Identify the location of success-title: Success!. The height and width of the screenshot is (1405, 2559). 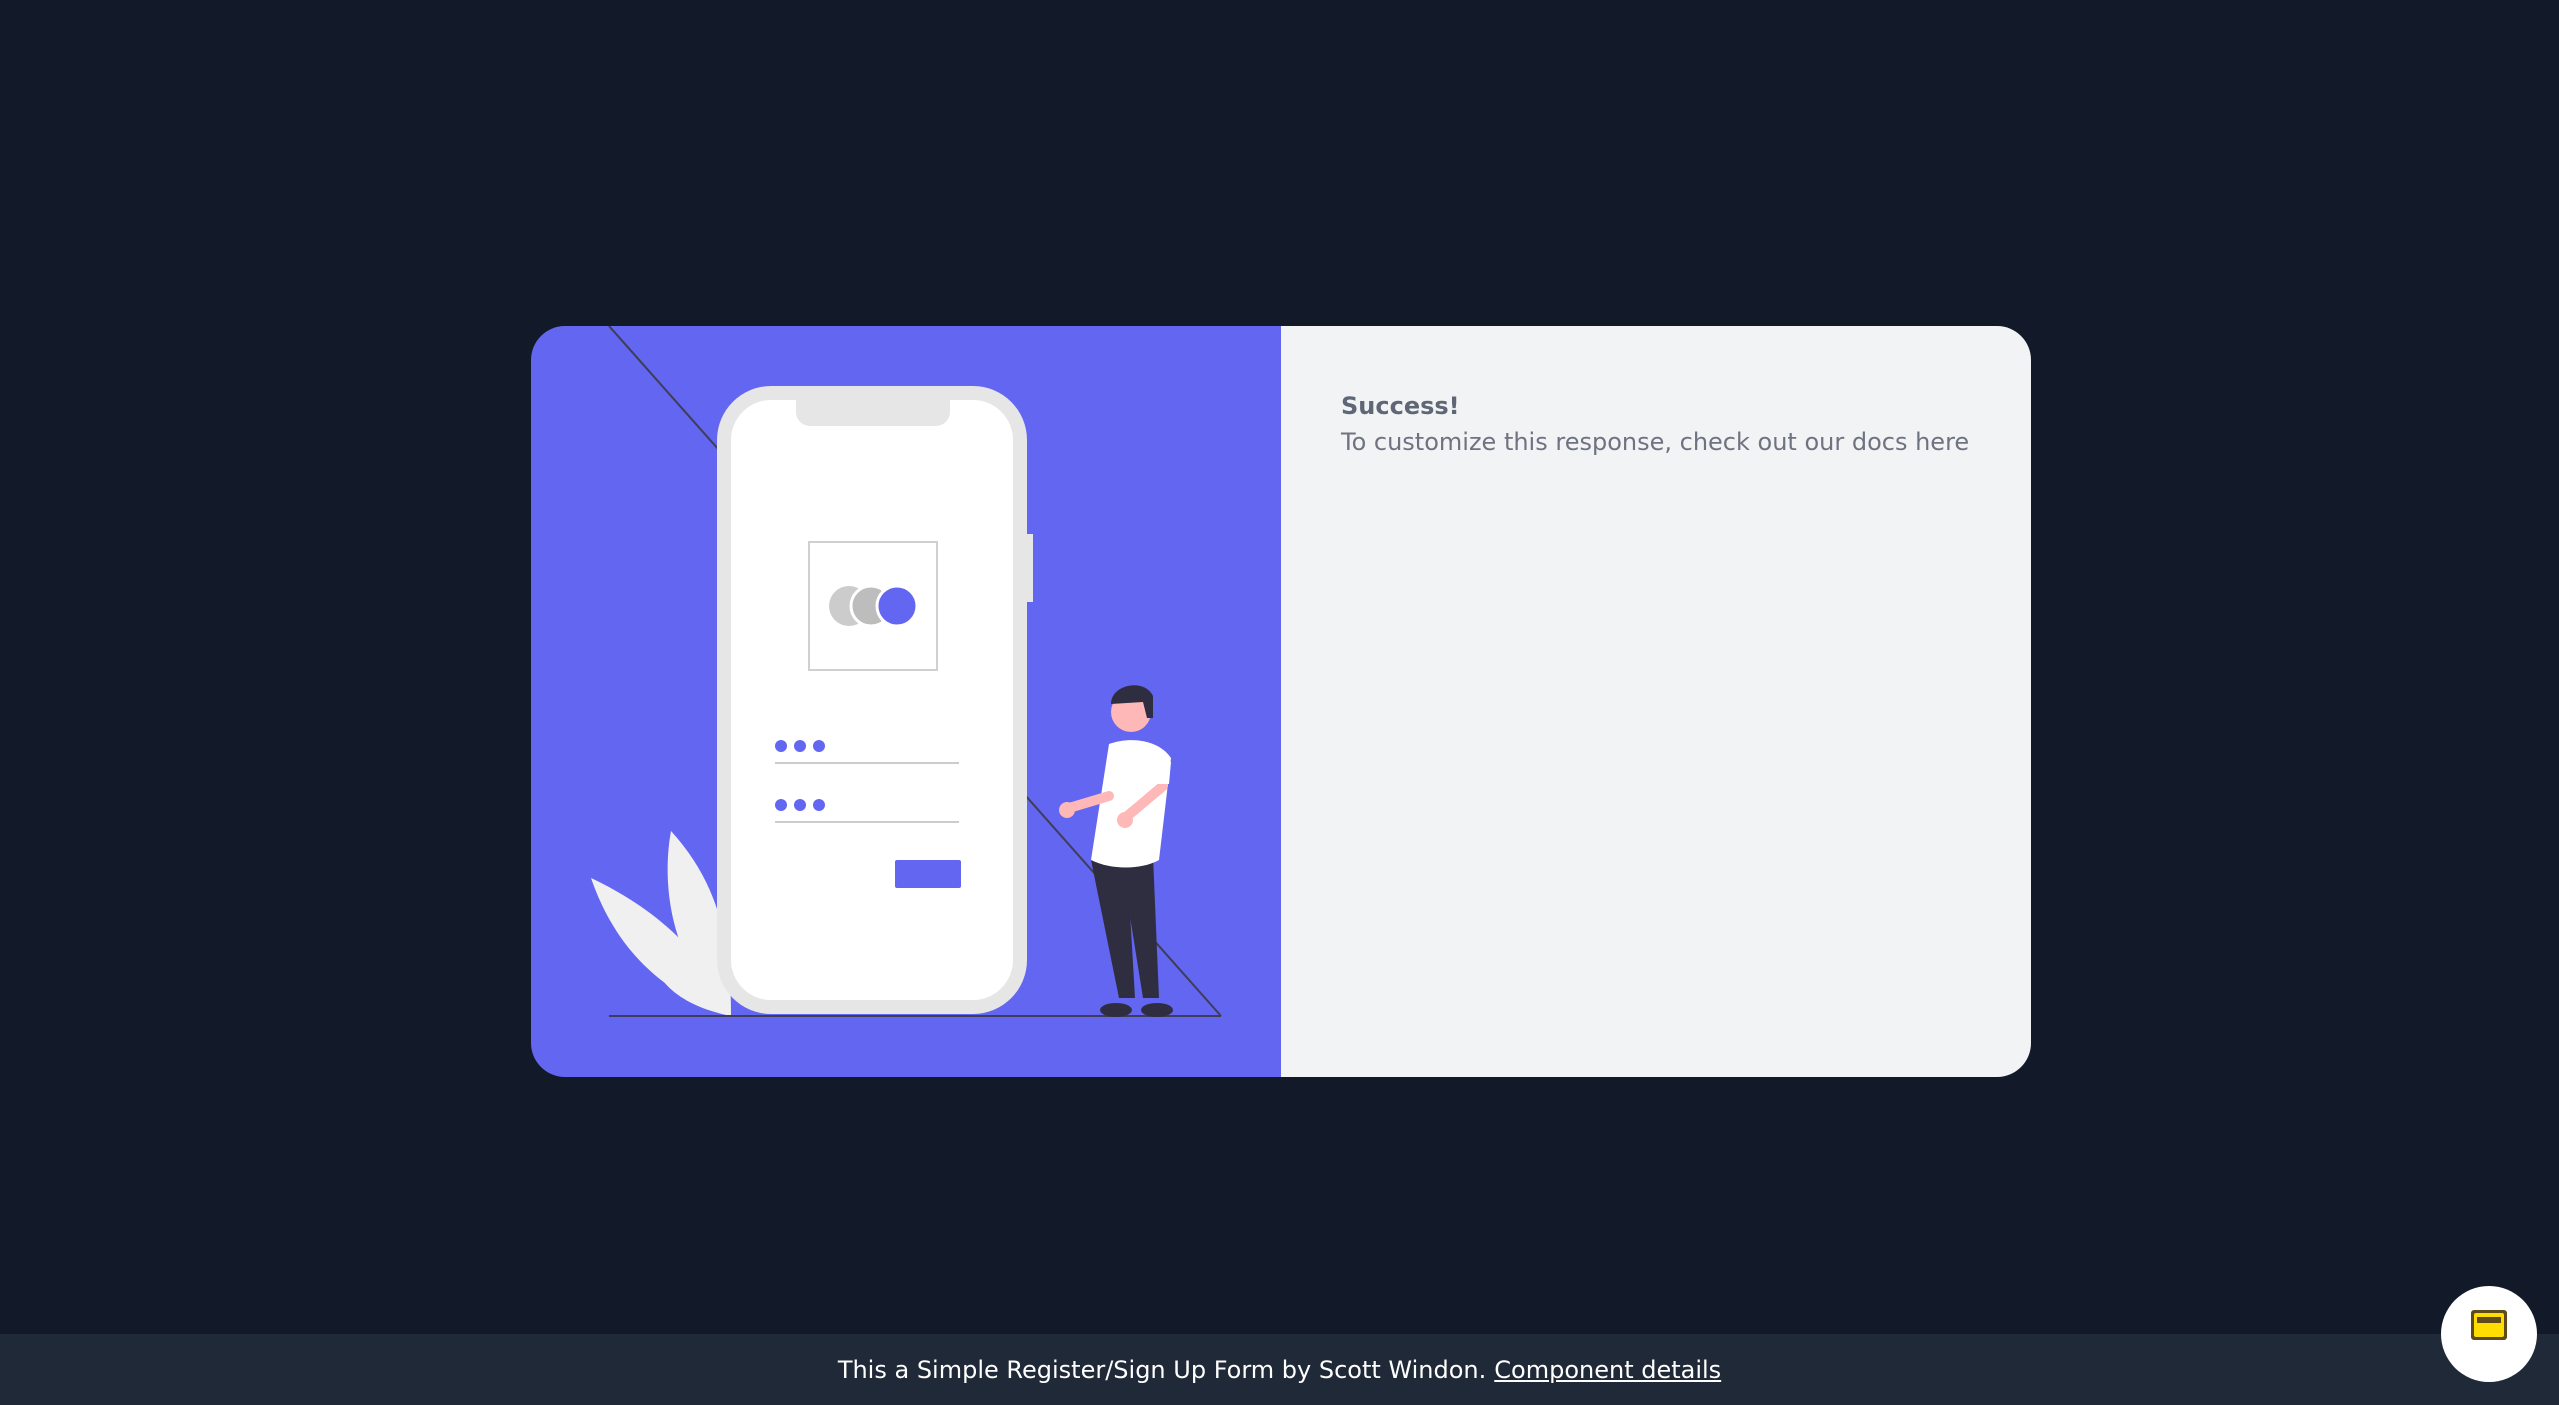
(1400, 406).